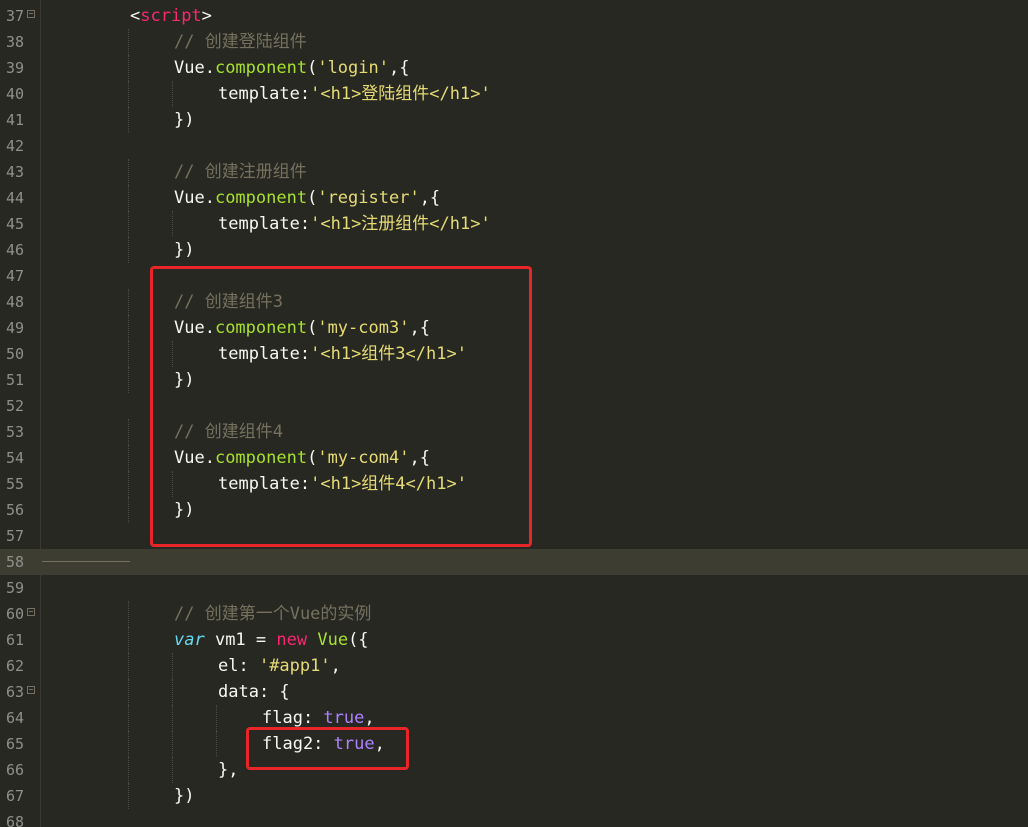 The width and height of the screenshot is (1028, 827). I want to click on line-number: 37, so click(14, 16).